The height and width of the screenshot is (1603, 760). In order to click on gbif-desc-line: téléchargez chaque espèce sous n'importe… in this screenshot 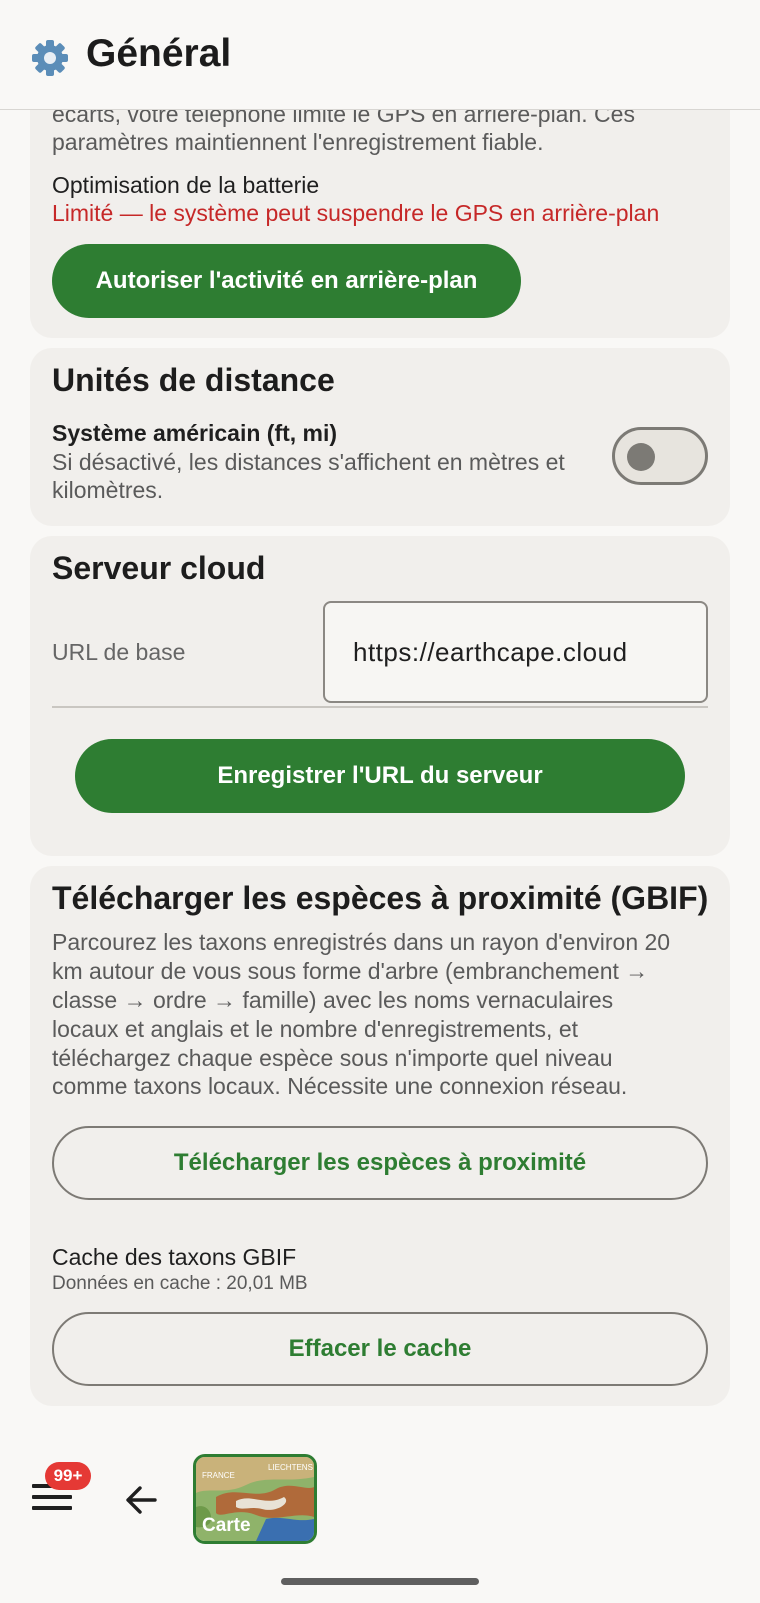, I will do `click(332, 1058)`.